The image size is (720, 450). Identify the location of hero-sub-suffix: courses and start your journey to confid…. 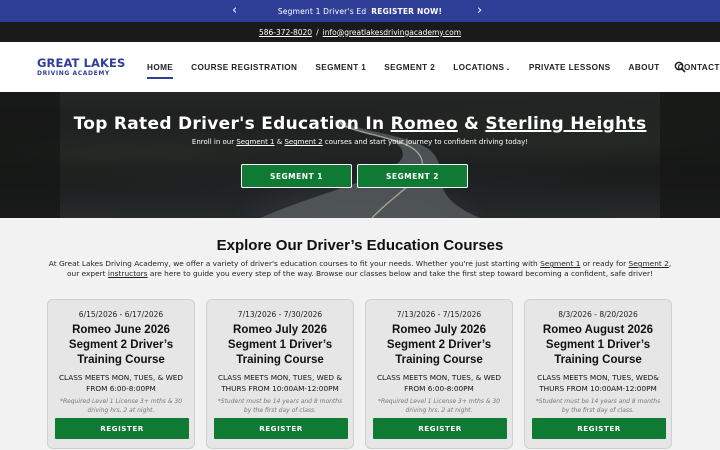
(425, 142).